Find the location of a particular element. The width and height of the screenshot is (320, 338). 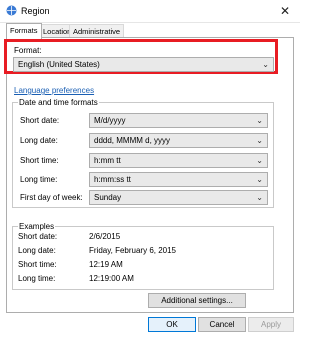

tab-administrative: Administrative is located at coordinates (97, 31).